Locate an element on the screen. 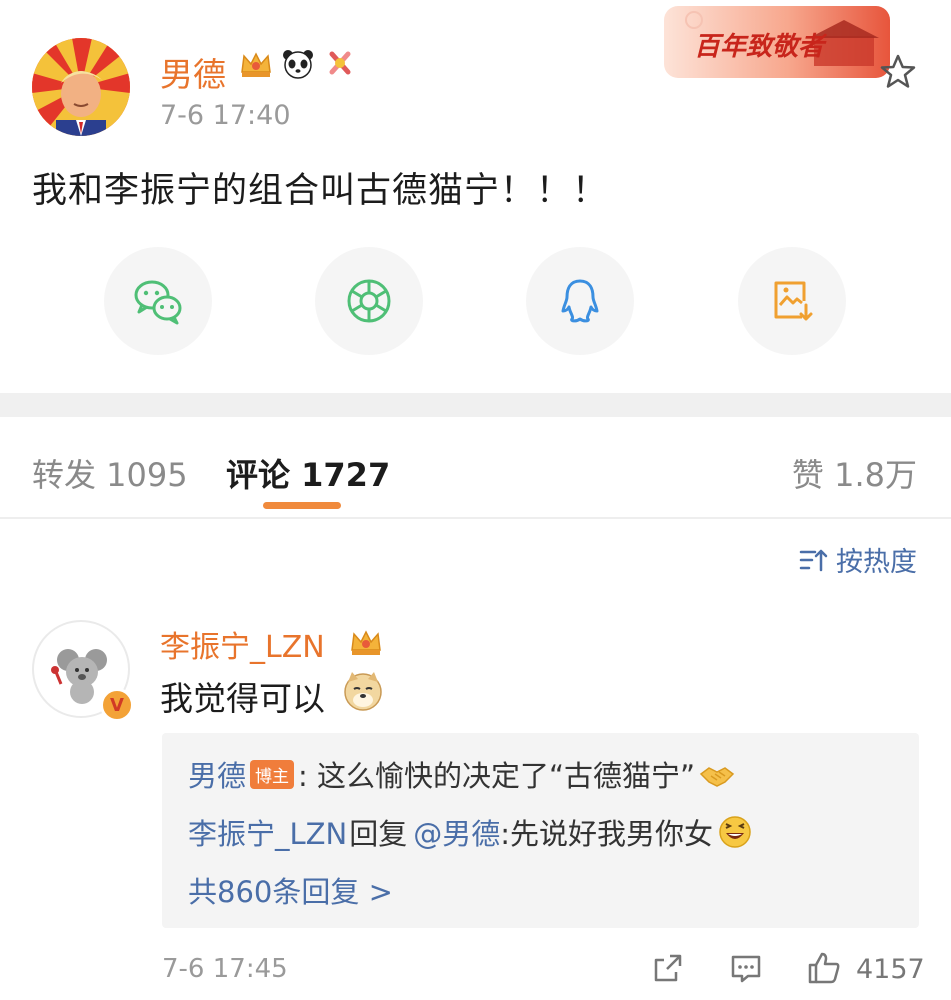 The height and width of the screenshot is (1000, 951). author-avatar is located at coordinates (81, 87).